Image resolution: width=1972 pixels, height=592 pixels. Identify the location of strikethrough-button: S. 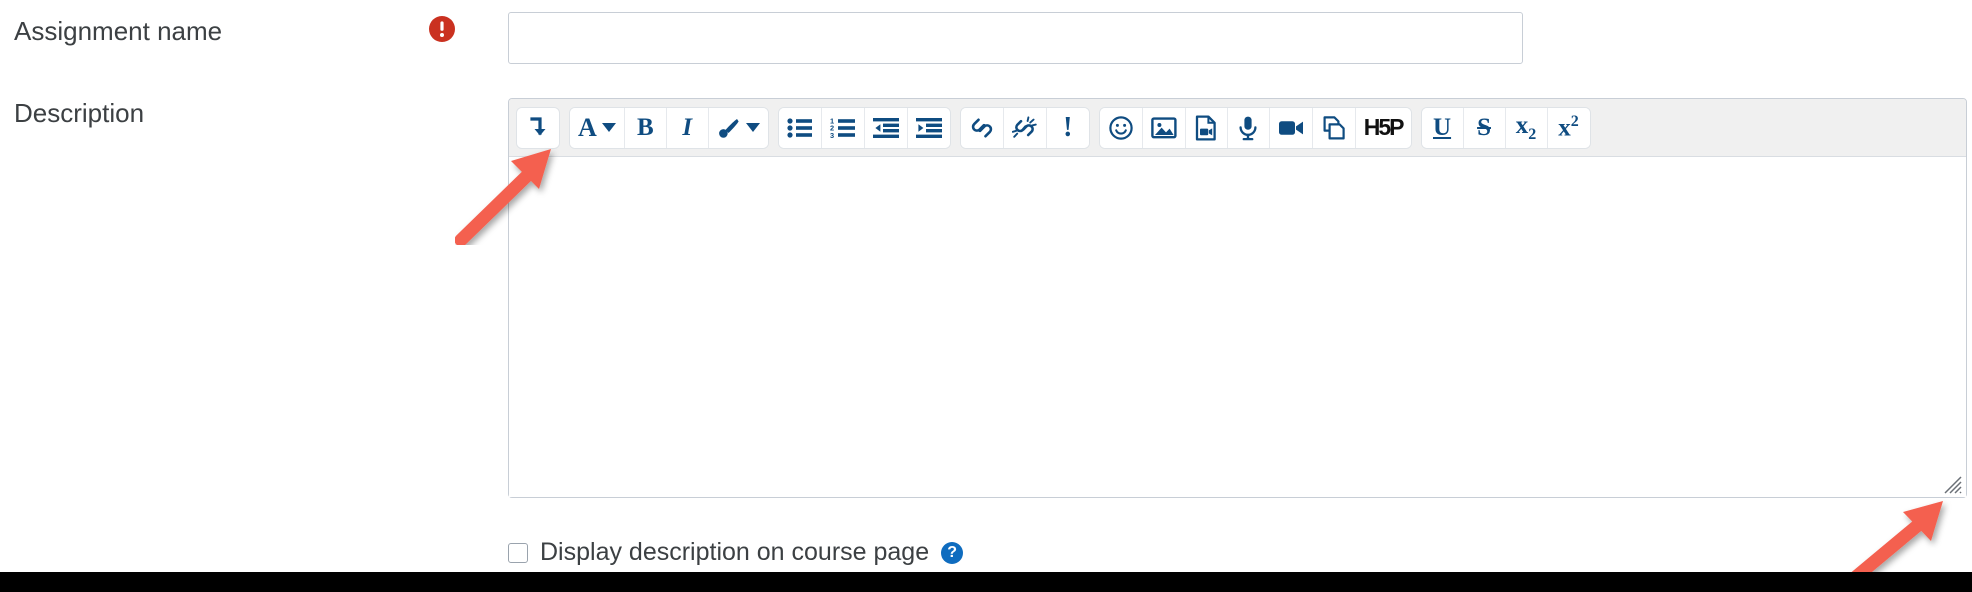
(1484, 127).